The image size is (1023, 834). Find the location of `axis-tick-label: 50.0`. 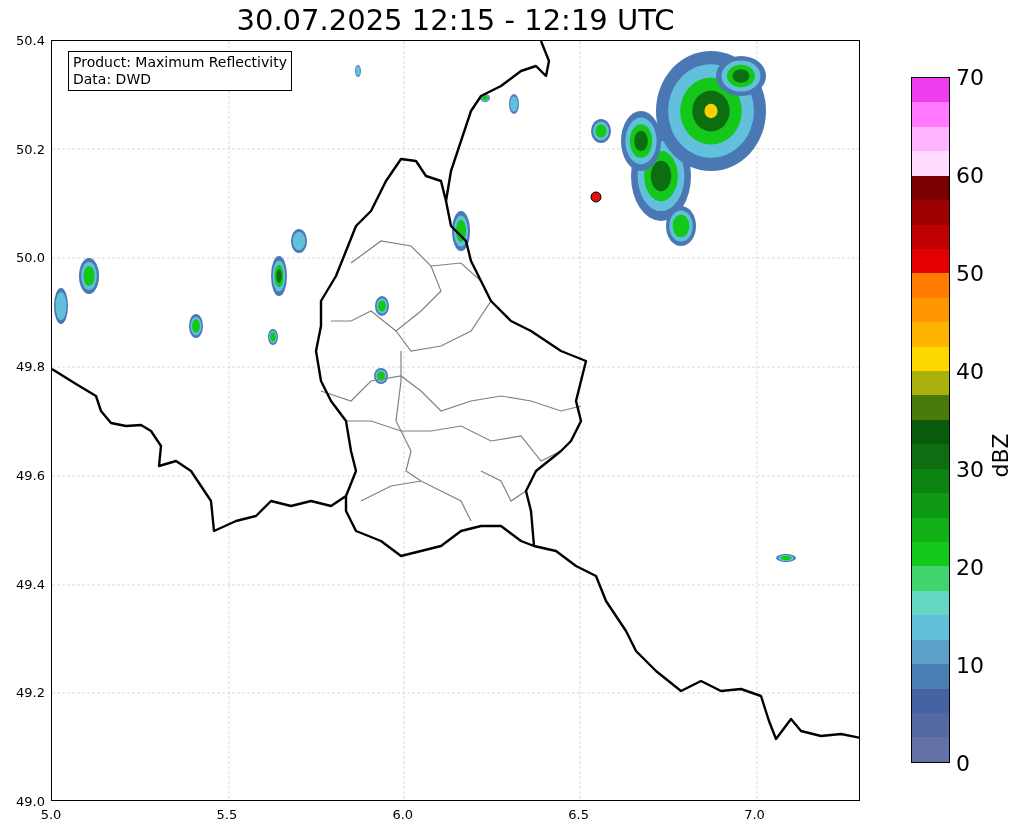

axis-tick-label: 50.0 is located at coordinates (30, 257).